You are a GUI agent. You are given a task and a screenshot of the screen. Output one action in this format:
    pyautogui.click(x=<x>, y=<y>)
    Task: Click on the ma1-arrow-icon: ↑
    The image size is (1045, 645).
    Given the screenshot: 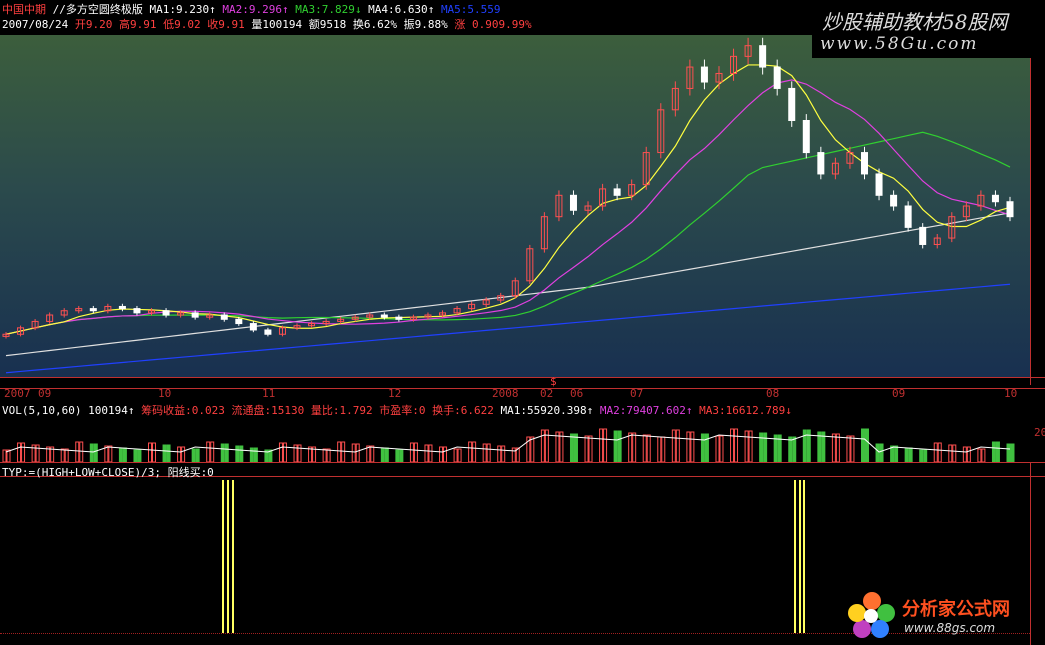 What is the action you would take?
    pyautogui.click(x=212, y=9)
    